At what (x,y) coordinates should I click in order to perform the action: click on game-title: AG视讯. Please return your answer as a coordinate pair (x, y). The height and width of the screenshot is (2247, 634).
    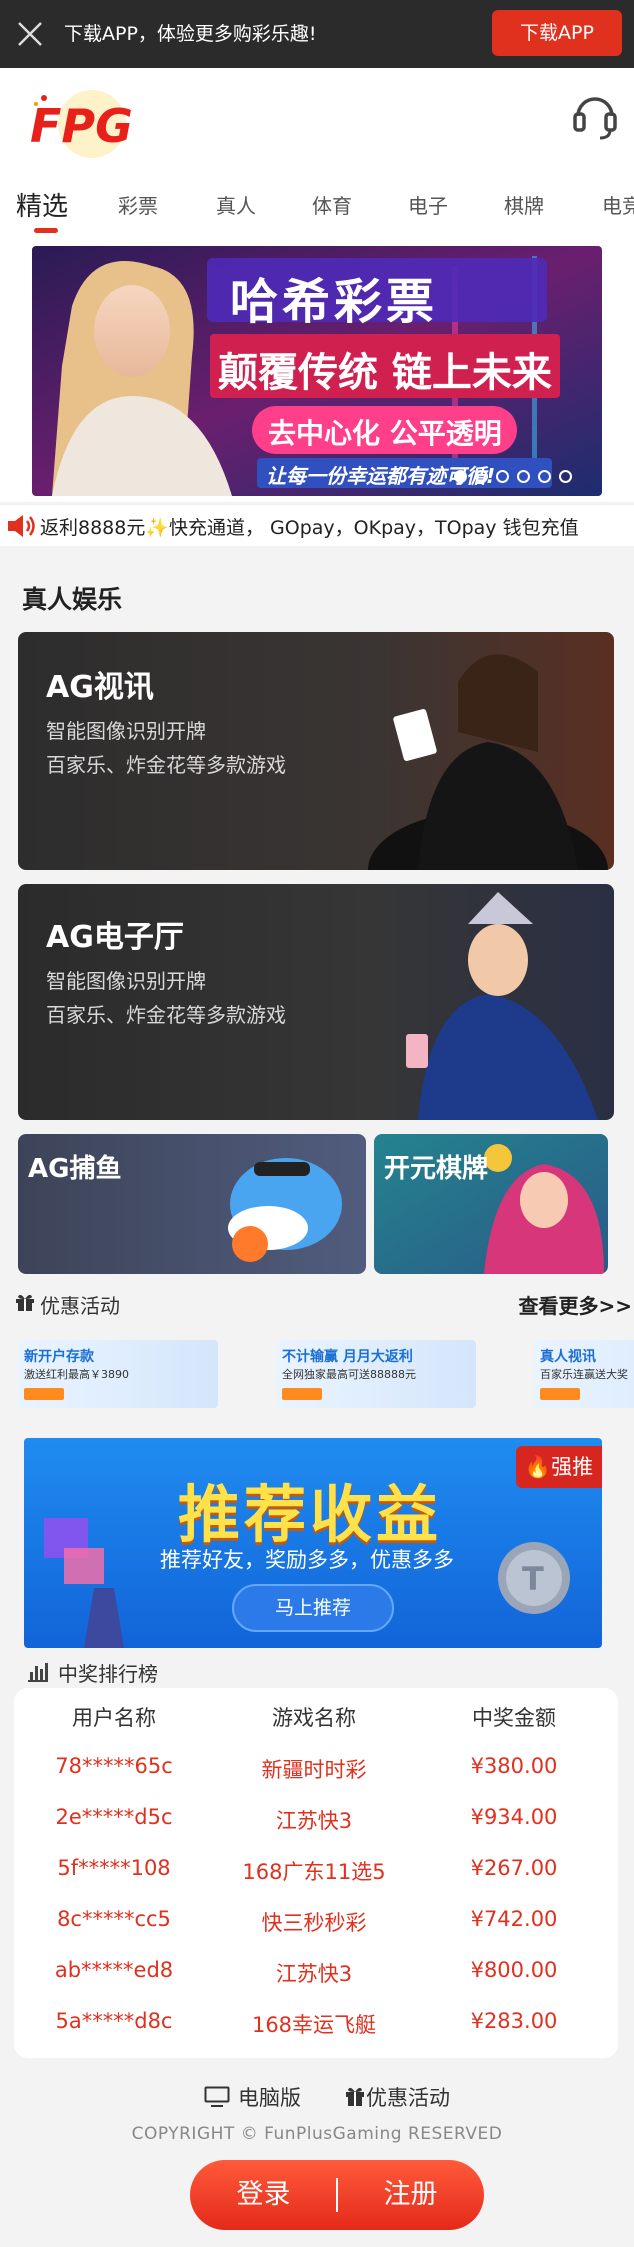
    Looking at the image, I should click on (100, 687).